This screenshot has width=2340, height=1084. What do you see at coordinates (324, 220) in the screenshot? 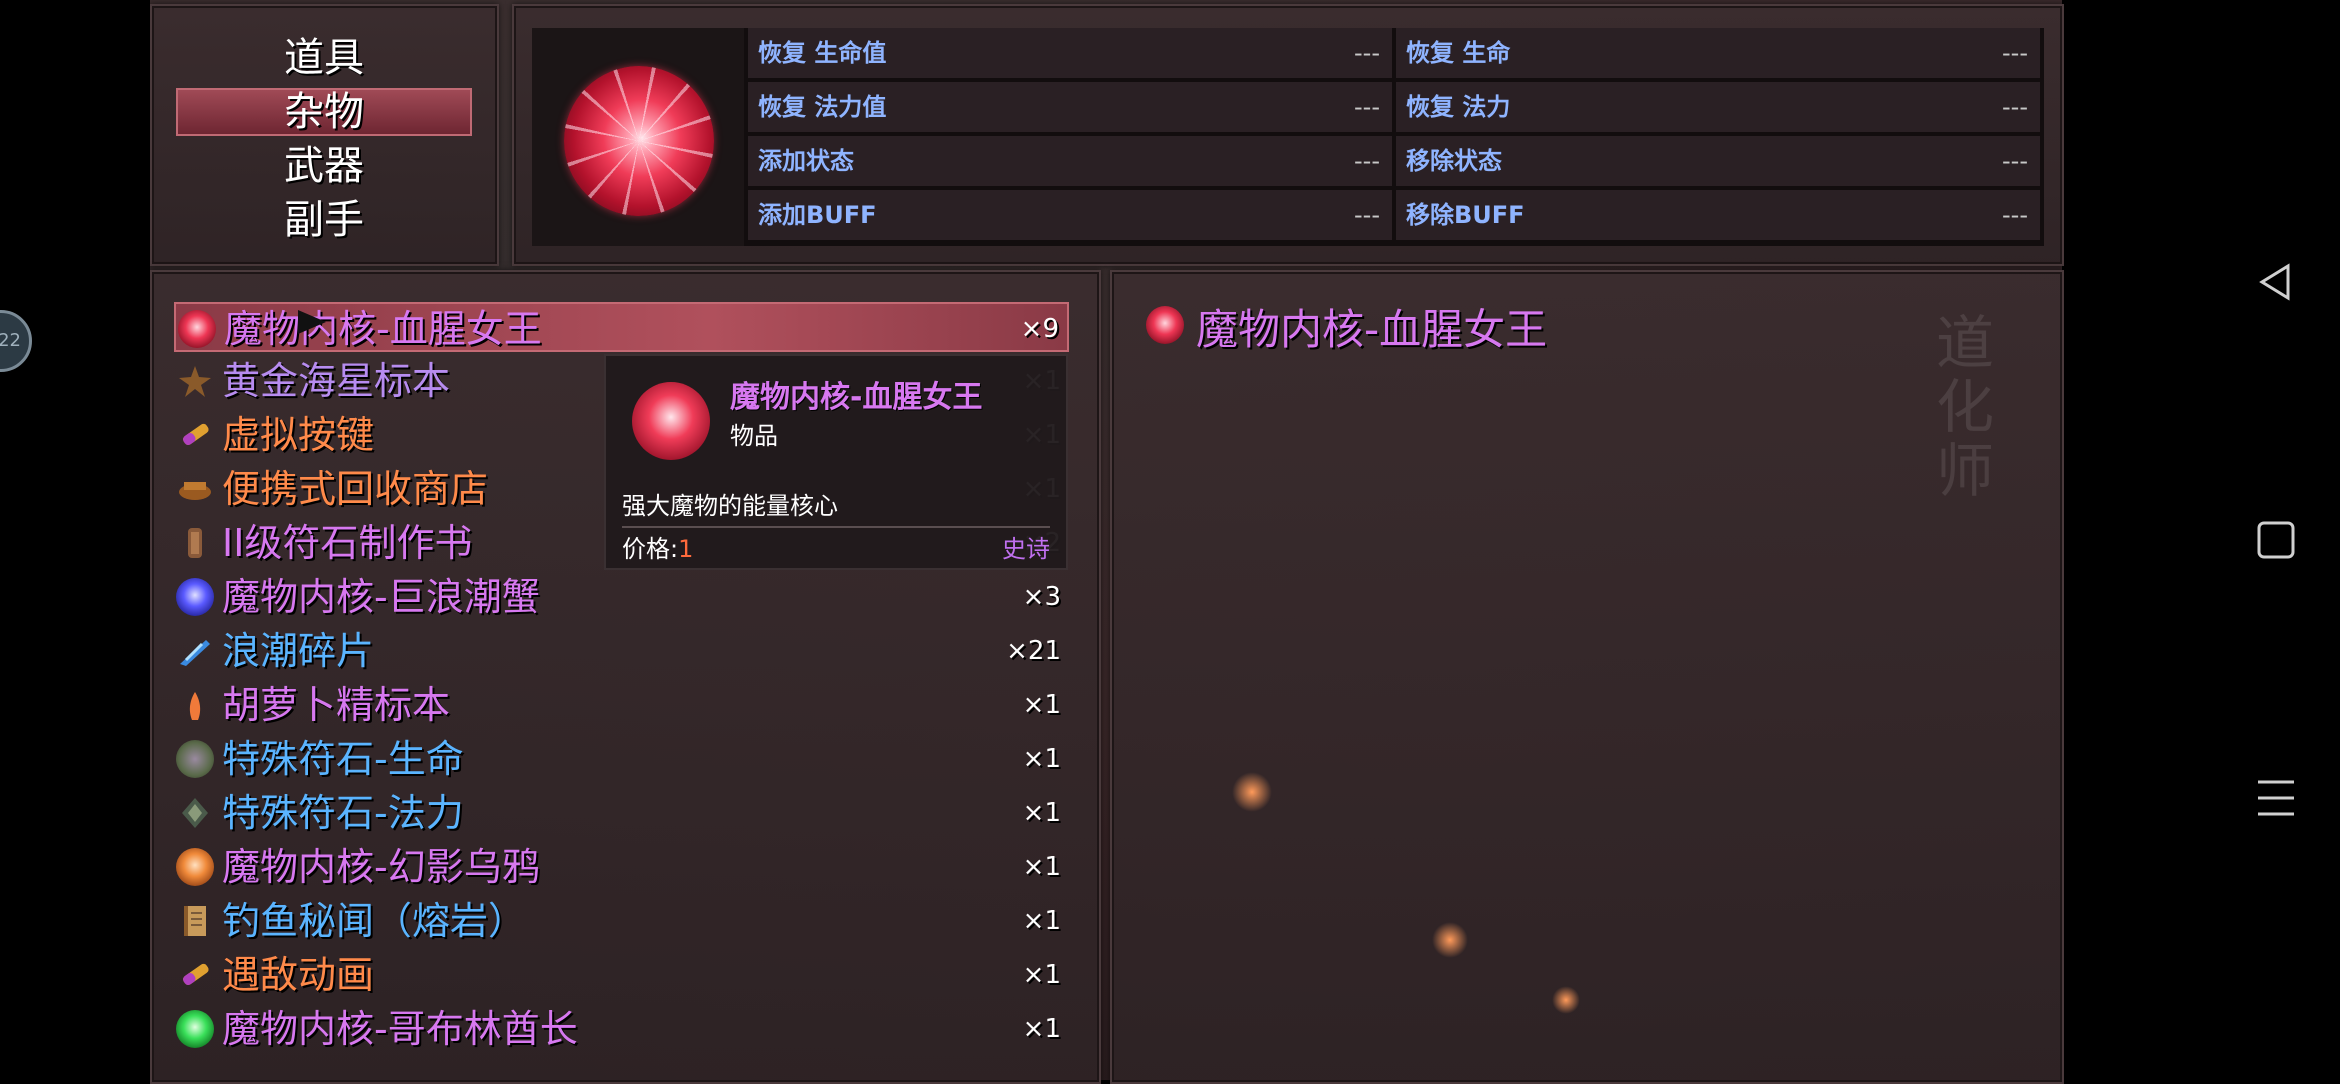
I see `category-tab-offhand: 副手` at bounding box center [324, 220].